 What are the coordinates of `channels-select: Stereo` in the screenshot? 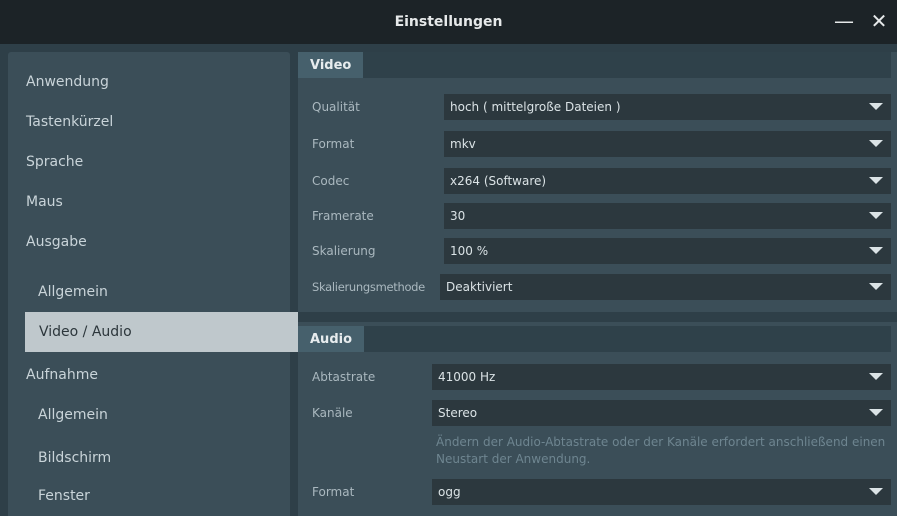 It's located at (661, 413).